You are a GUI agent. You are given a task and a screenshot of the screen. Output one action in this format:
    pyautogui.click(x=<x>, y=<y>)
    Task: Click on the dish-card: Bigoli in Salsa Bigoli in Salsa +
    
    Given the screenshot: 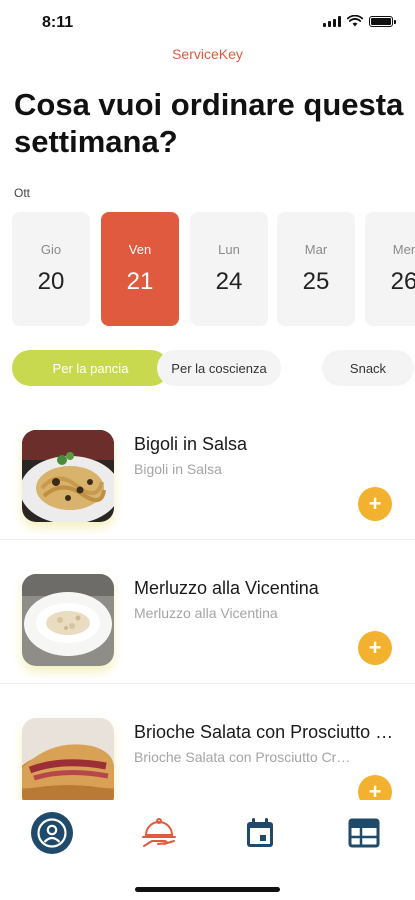 What is the action you would take?
    pyautogui.click(x=207, y=475)
    